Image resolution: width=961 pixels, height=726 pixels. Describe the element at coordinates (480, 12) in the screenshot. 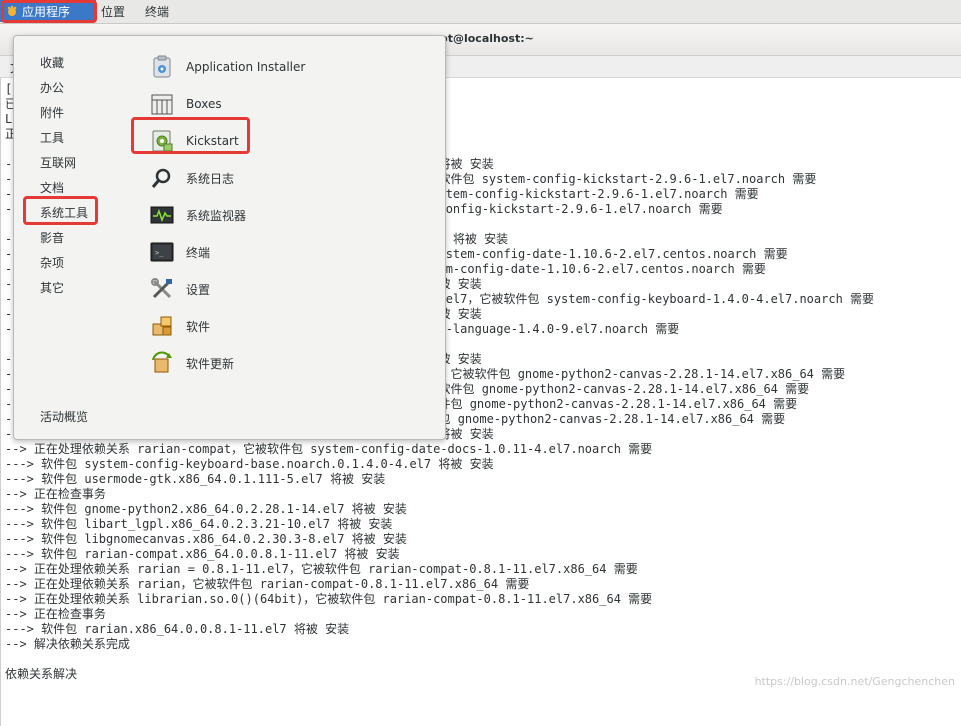

I see `top-bar: 应用程序 位置 终端` at that location.